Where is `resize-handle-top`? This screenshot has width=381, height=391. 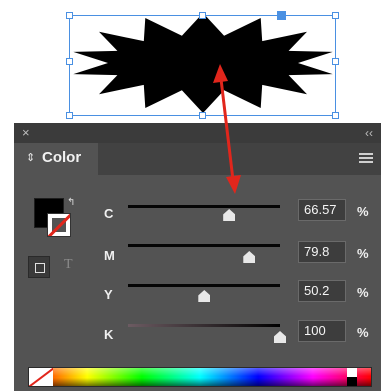 resize-handle-top is located at coordinates (202, 15).